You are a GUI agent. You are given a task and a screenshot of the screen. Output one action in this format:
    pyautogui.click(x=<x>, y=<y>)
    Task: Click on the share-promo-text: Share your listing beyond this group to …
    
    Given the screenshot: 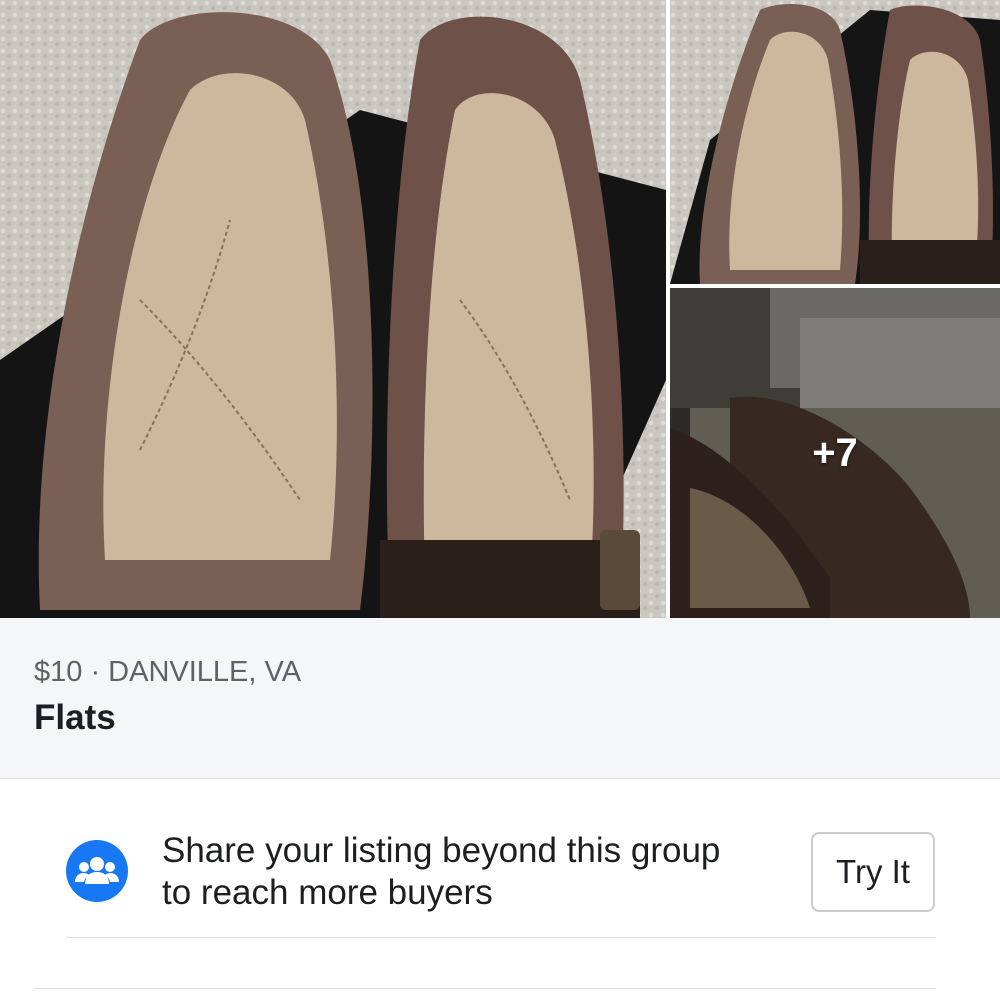 What is the action you would take?
    pyautogui.click(x=441, y=871)
    